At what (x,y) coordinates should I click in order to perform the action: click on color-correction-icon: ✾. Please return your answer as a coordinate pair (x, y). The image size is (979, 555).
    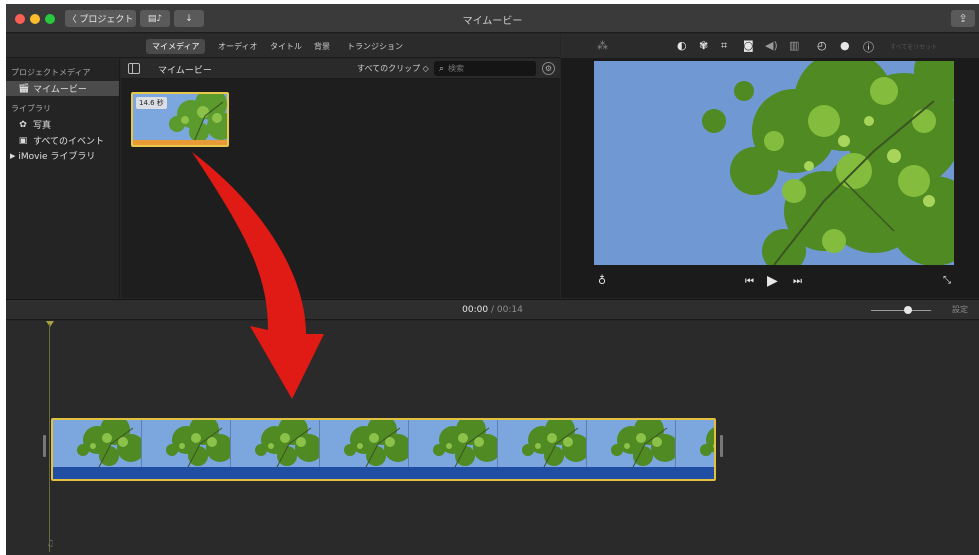
    Looking at the image, I should click on (703, 45).